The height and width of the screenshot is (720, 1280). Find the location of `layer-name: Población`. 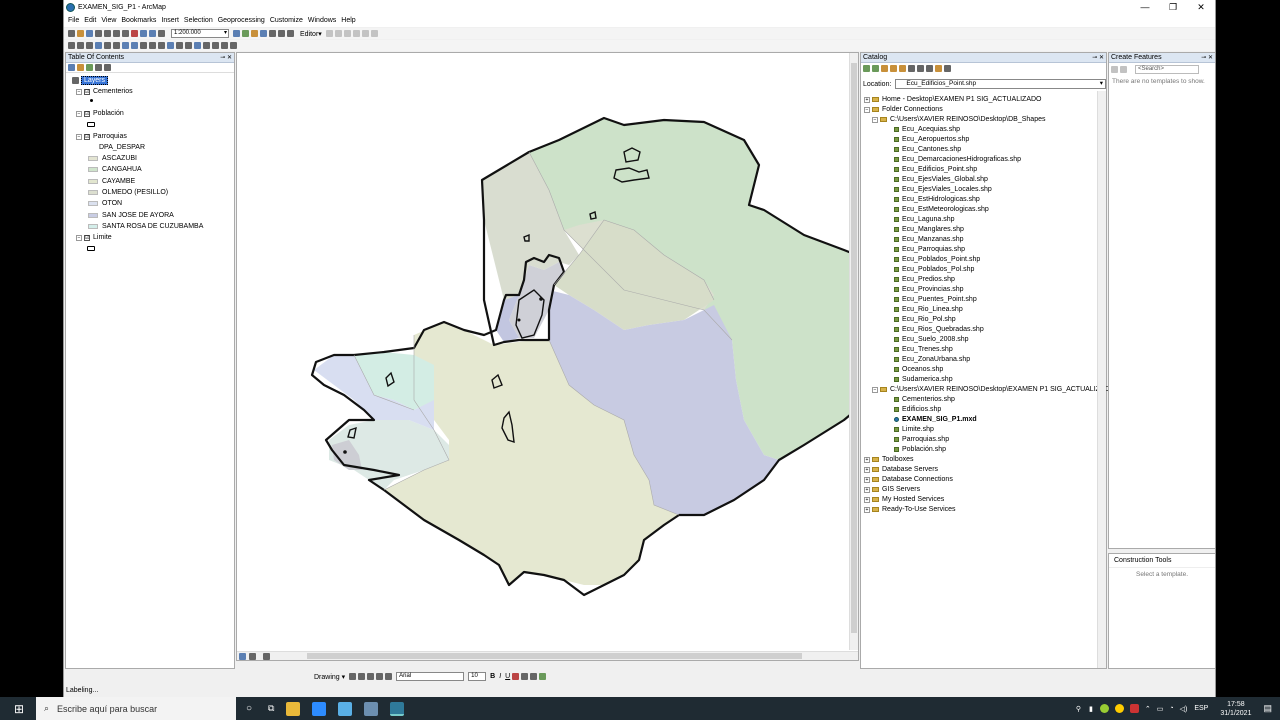

layer-name: Población is located at coordinates (108, 113).